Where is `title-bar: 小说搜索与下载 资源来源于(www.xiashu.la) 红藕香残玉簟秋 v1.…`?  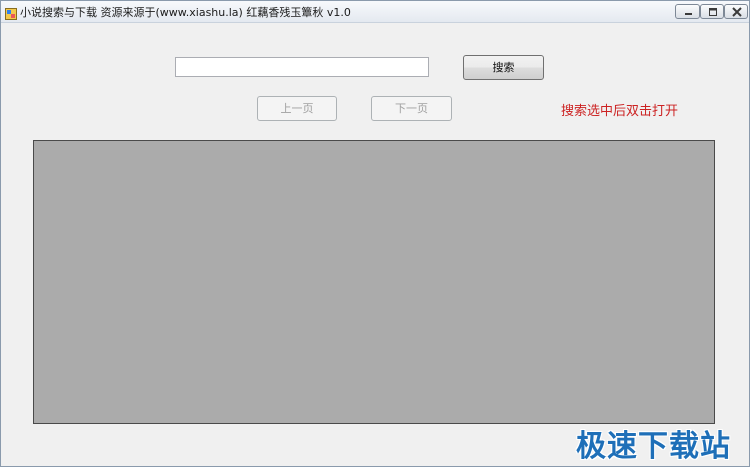 title-bar: 小说搜索与下载 资源来源于(www.xiashu.la) 红藕香残玉簟秋 v1.… is located at coordinates (375, 12).